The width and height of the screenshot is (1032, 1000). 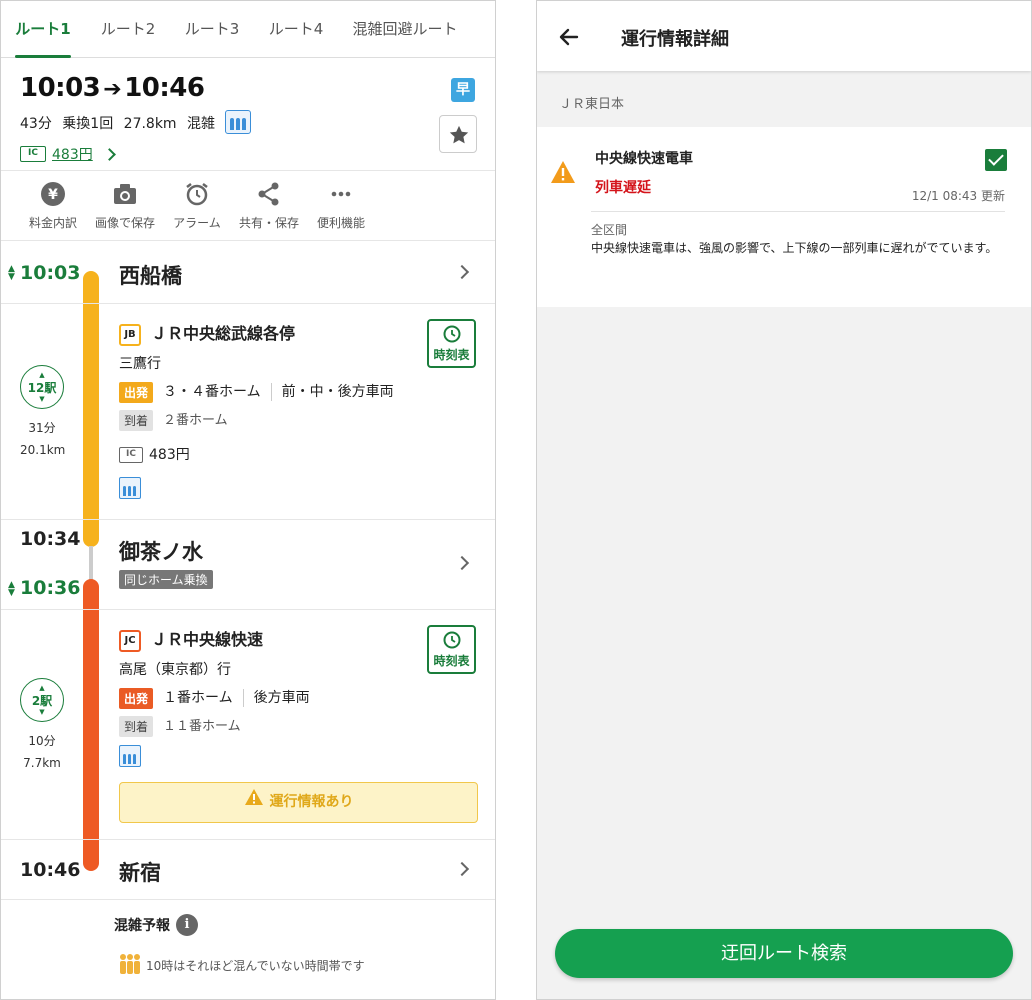 I want to click on start-station: 西船橋, so click(x=150, y=275).